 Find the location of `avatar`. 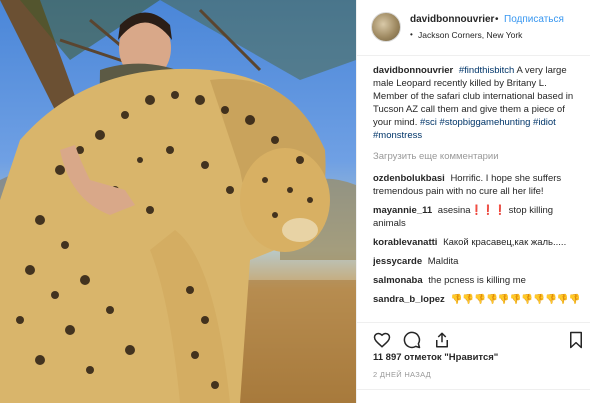

avatar is located at coordinates (386, 27).